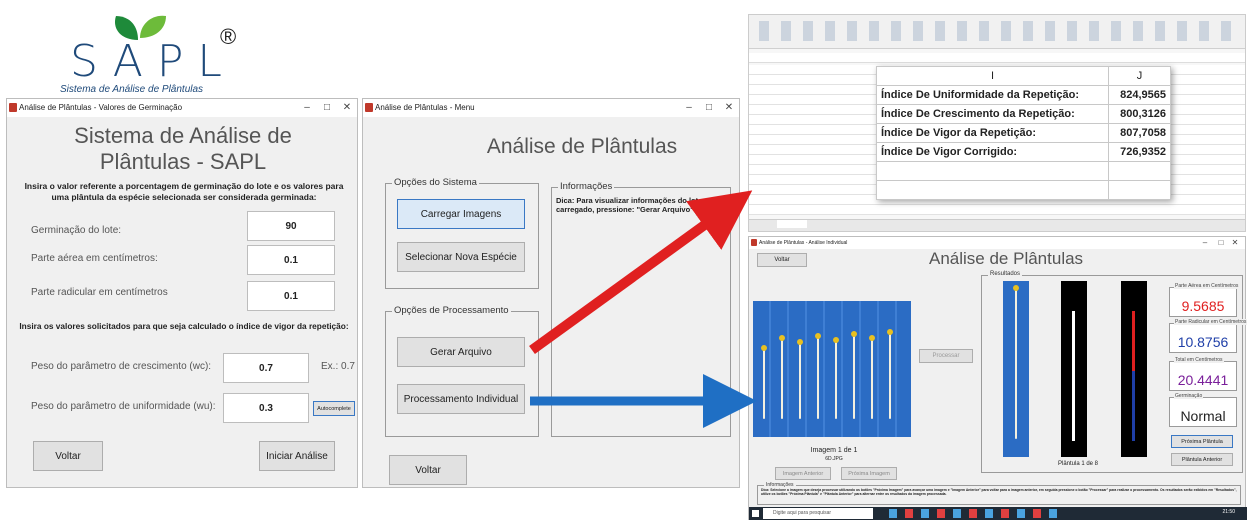 The width and height of the screenshot is (1249, 520). Describe the element at coordinates (1139, 114) in the screenshot. I see `index-value: 800,3126` at that location.